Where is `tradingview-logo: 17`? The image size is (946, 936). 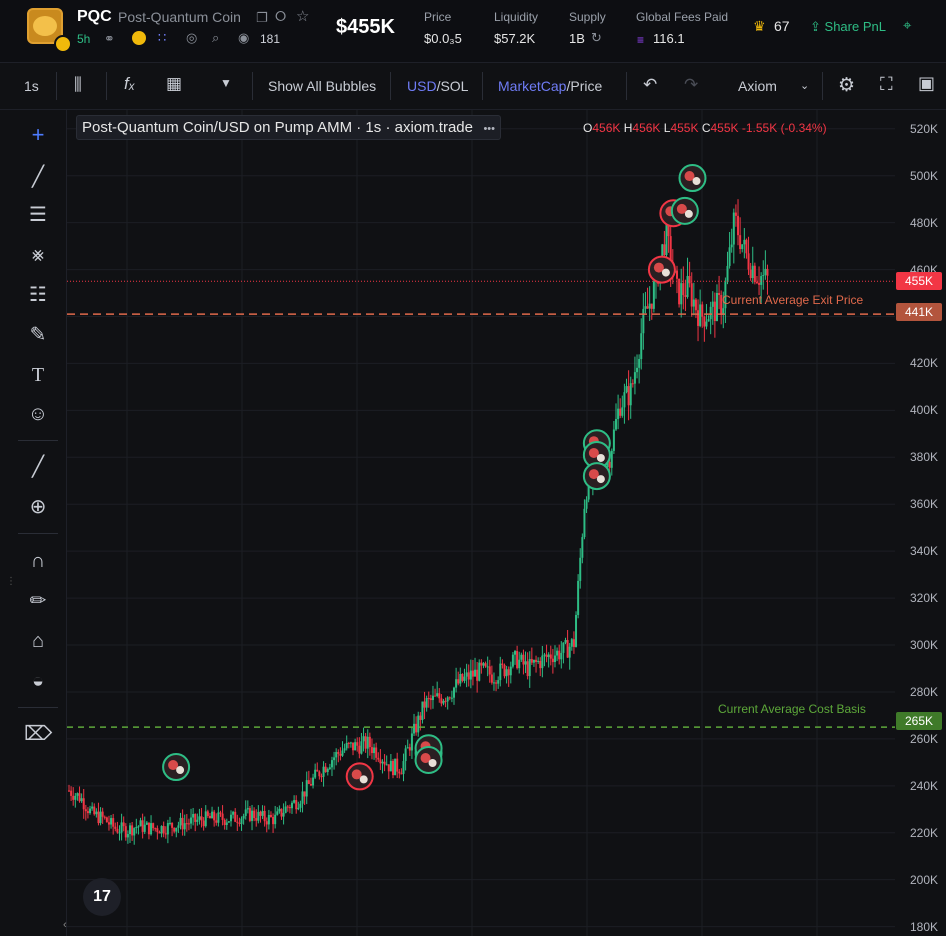 tradingview-logo: 17 is located at coordinates (102, 897).